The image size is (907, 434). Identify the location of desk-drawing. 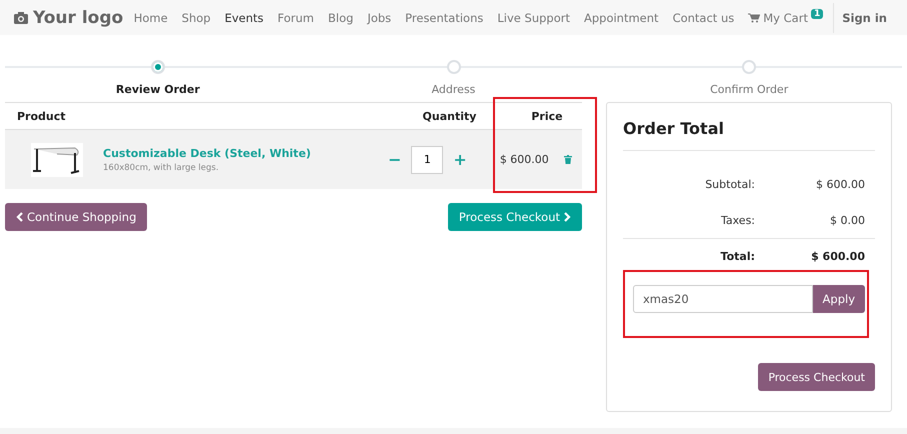
(57, 159).